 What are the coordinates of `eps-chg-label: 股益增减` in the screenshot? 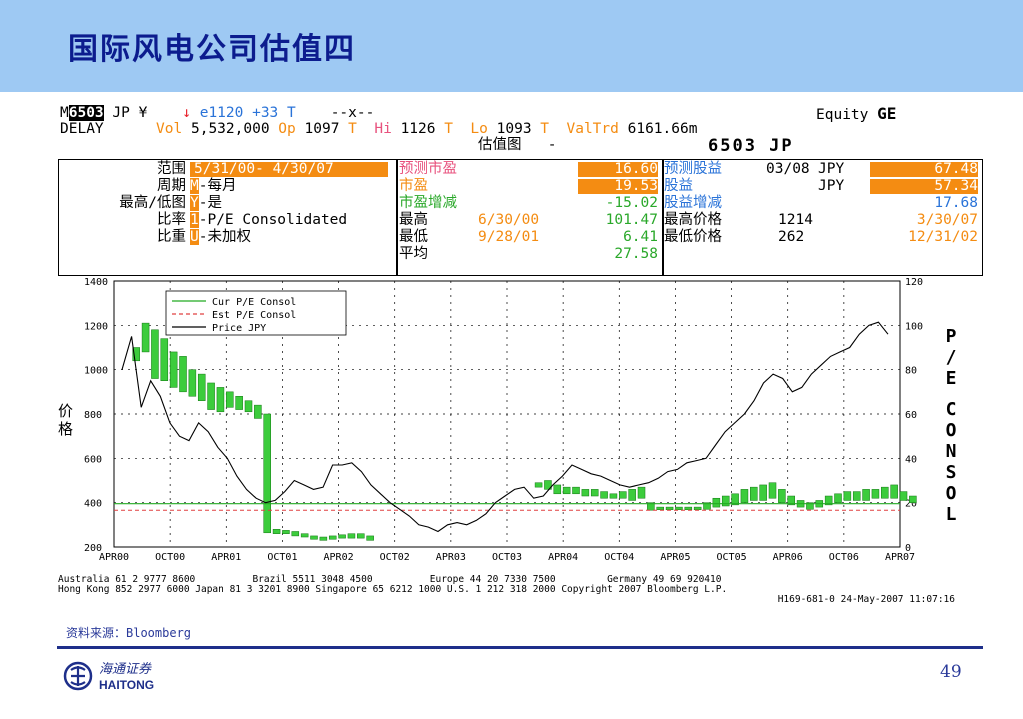 It's located at (693, 203).